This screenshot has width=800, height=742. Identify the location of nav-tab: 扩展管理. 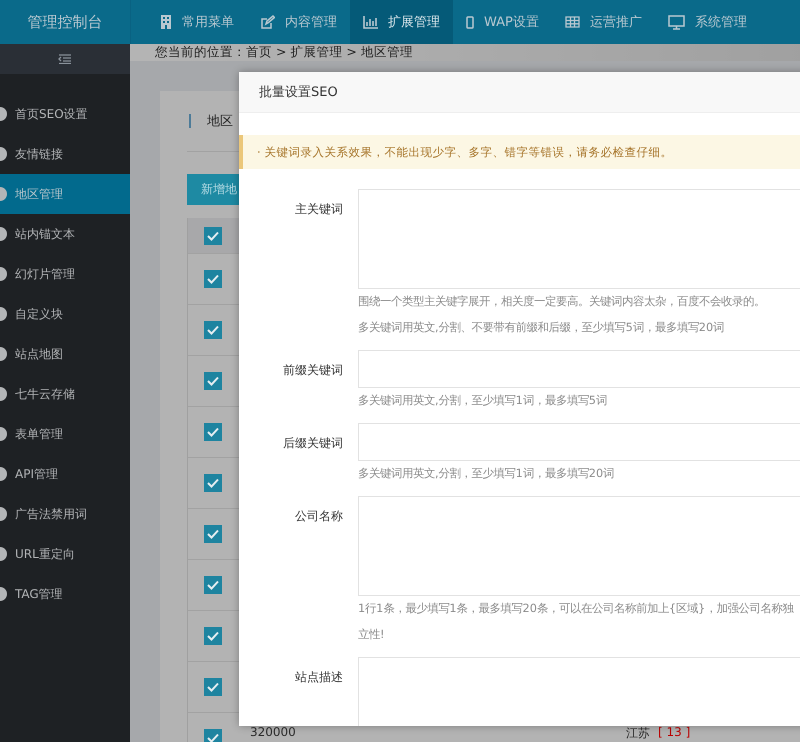
(401, 22).